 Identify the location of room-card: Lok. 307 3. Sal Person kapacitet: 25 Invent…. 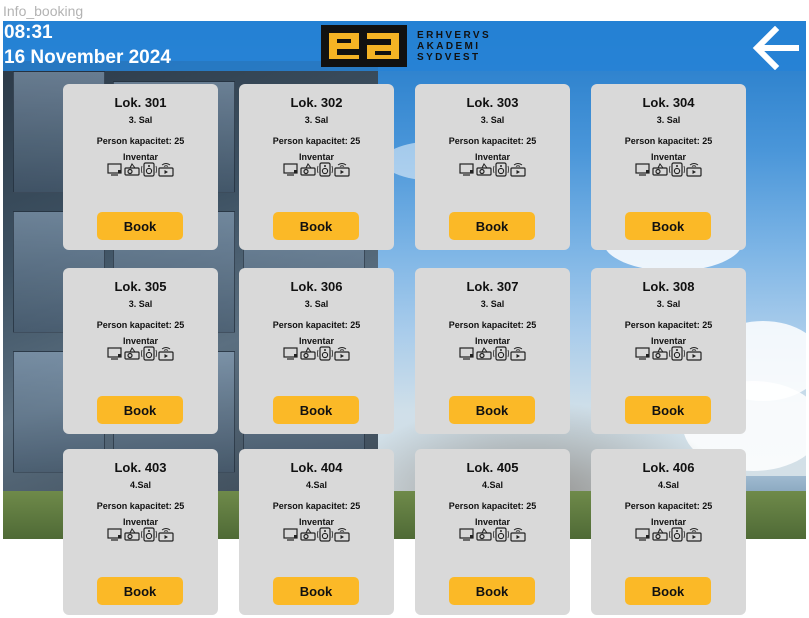
(492, 351).